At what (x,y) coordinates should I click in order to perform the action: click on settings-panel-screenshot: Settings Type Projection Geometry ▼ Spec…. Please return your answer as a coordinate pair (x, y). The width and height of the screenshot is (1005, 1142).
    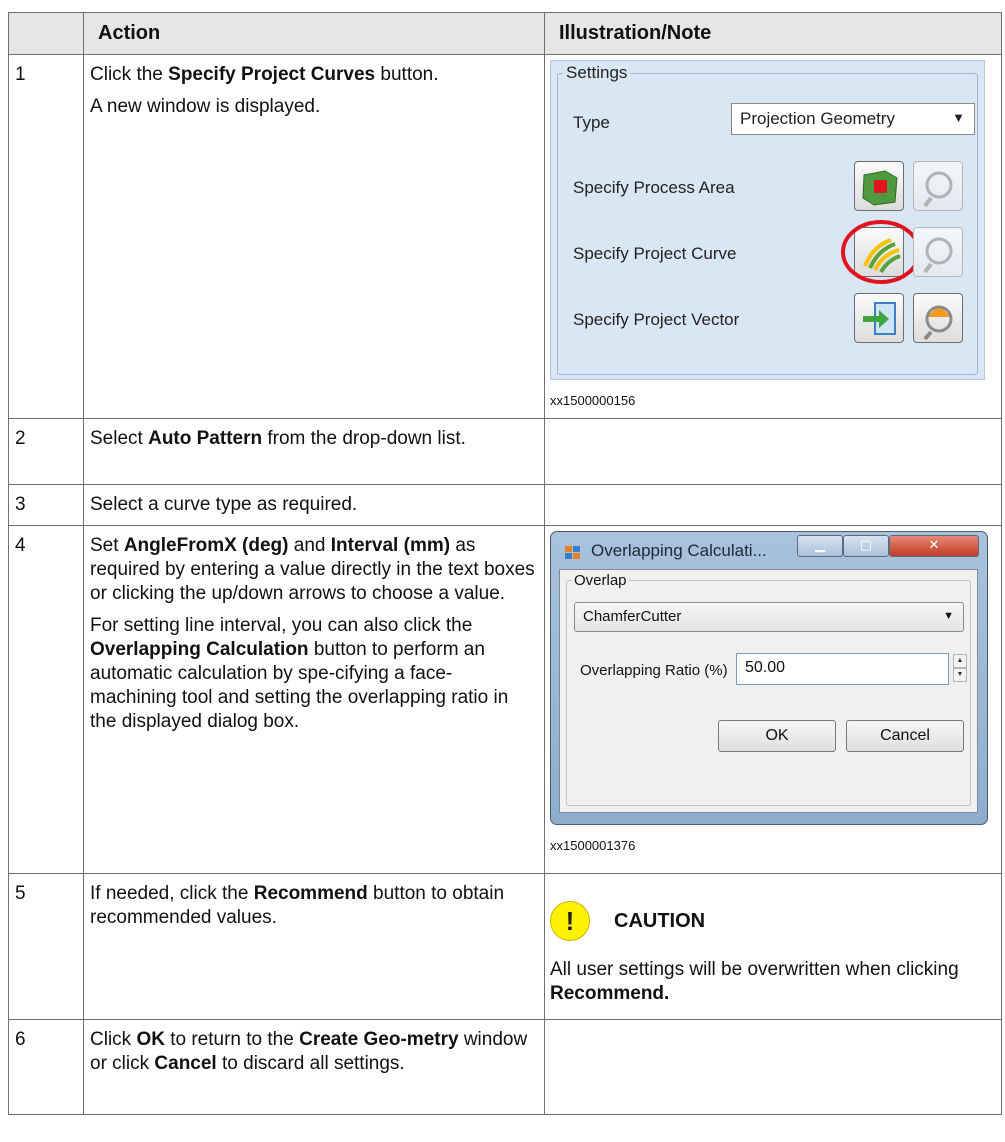
    Looking at the image, I should click on (767, 220).